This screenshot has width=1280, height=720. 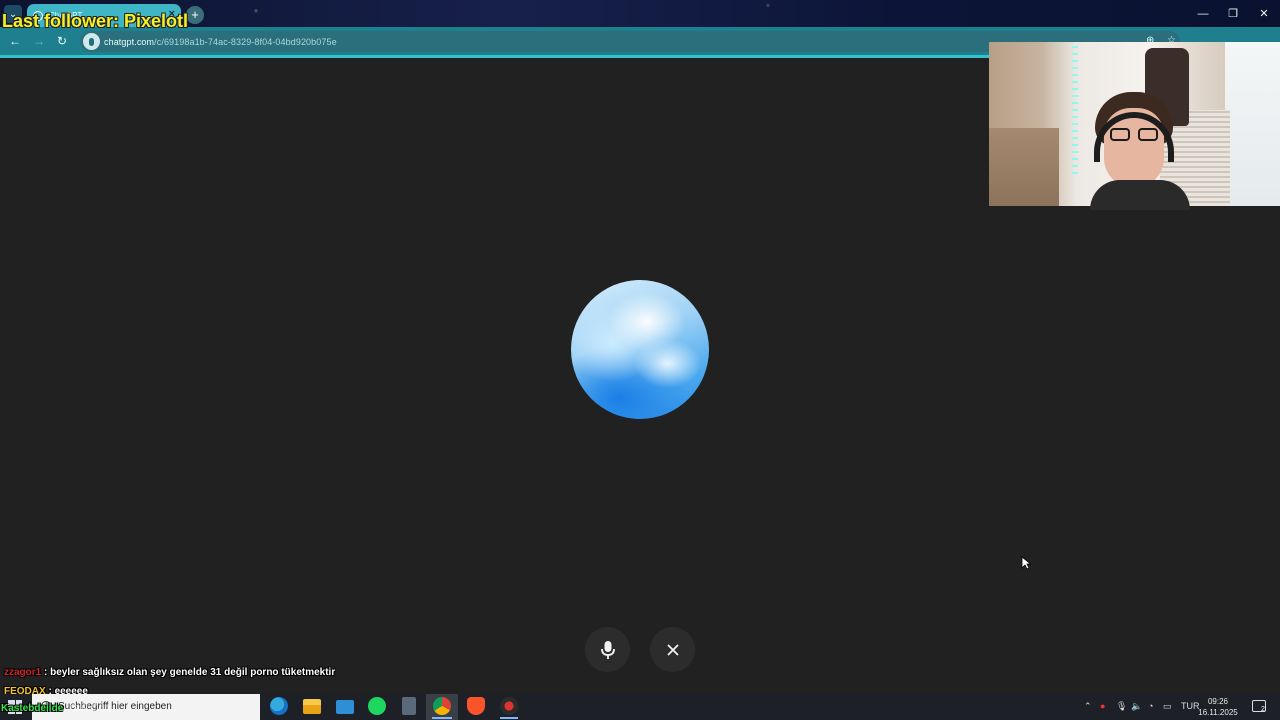 What do you see at coordinates (1135, 135) in the screenshot?
I see `webcam-glasses` at bounding box center [1135, 135].